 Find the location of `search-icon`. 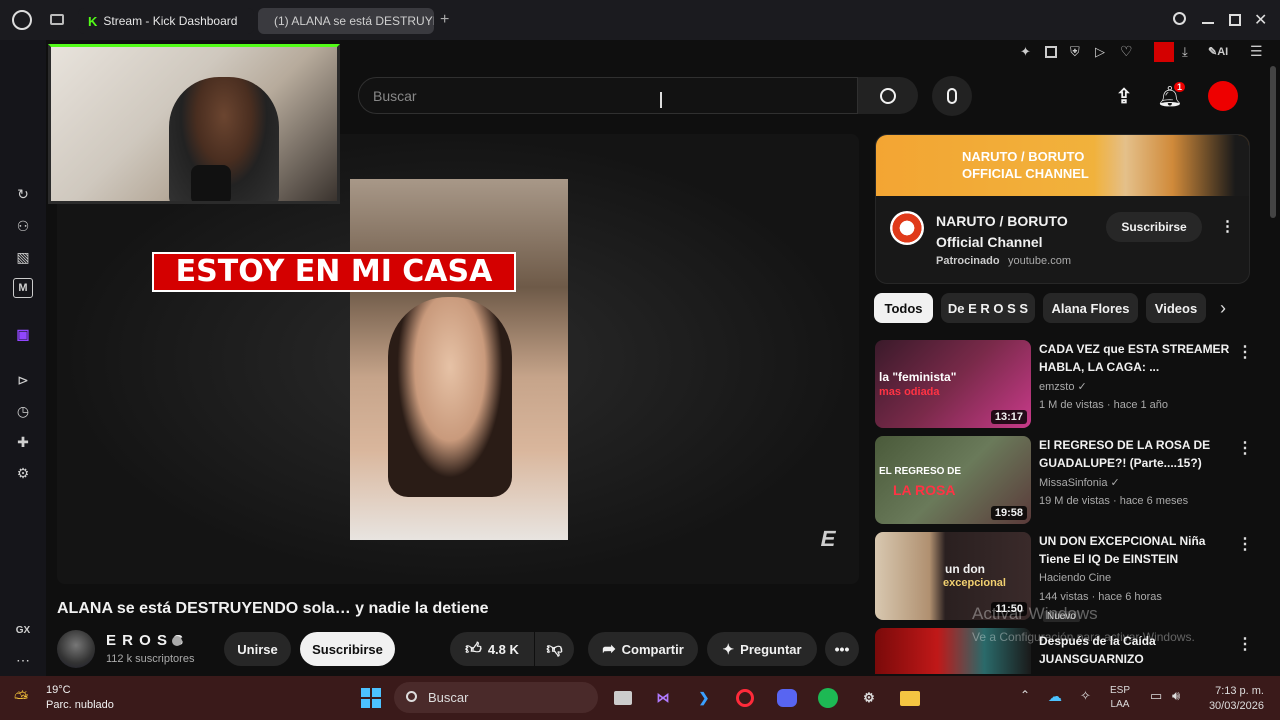

search-icon is located at coordinates (888, 95).